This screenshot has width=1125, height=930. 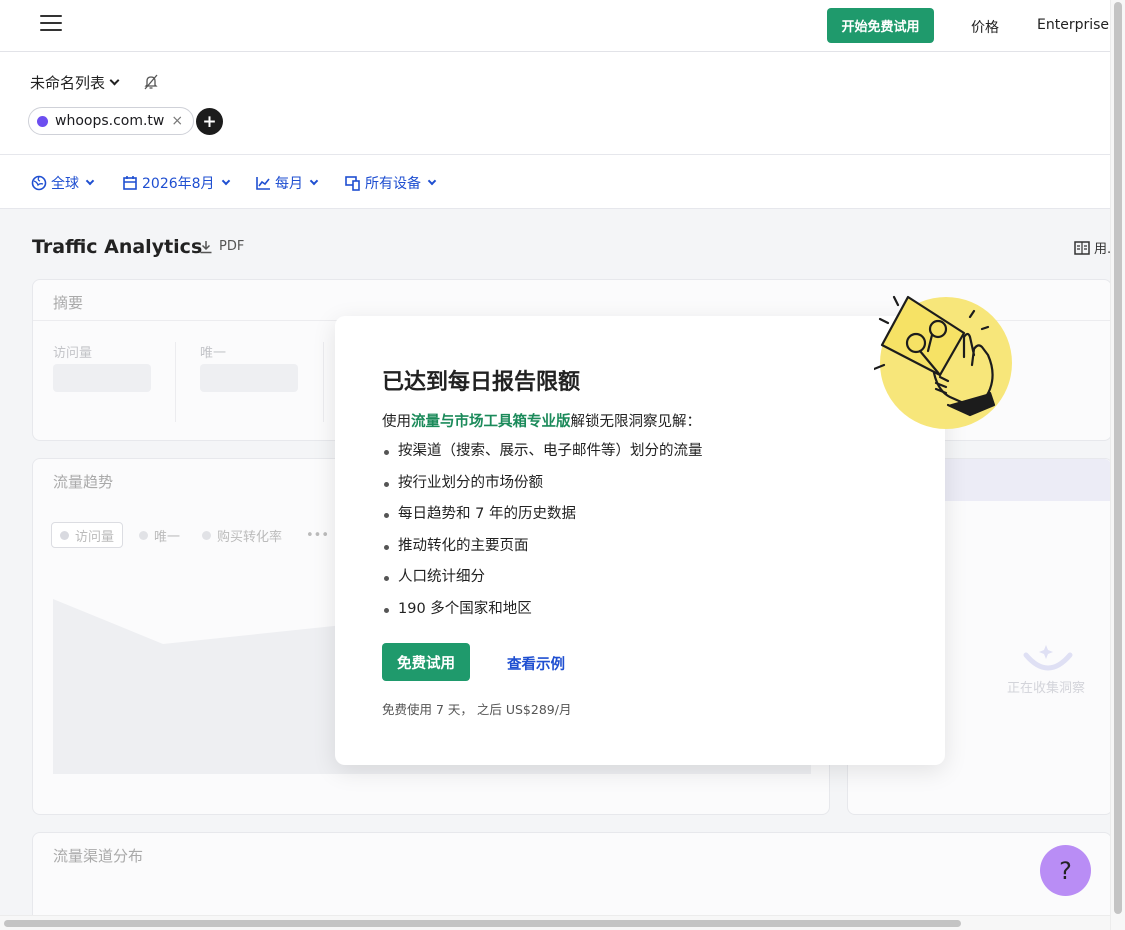 What do you see at coordinates (555, 103) in the screenshot?
I see `list-bar: 未命名列表 whoops.com.tw × +` at bounding box center [555, 103].